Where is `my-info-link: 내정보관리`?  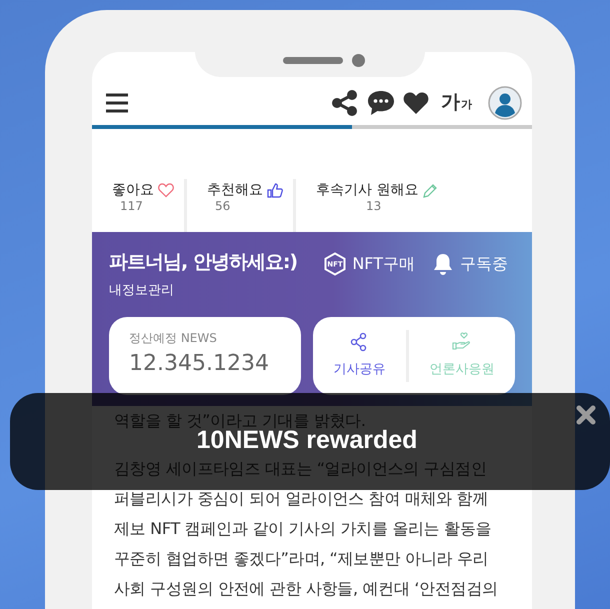
my-info-link: 내정보관리 is located at coordinates (141, 290).